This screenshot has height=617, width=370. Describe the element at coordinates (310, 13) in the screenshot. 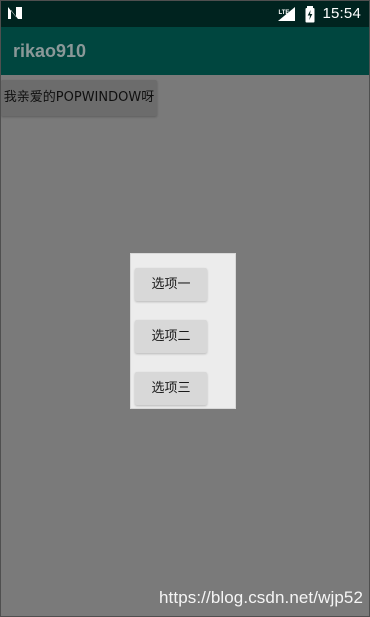

I see `battery-charging-icon` at that location.